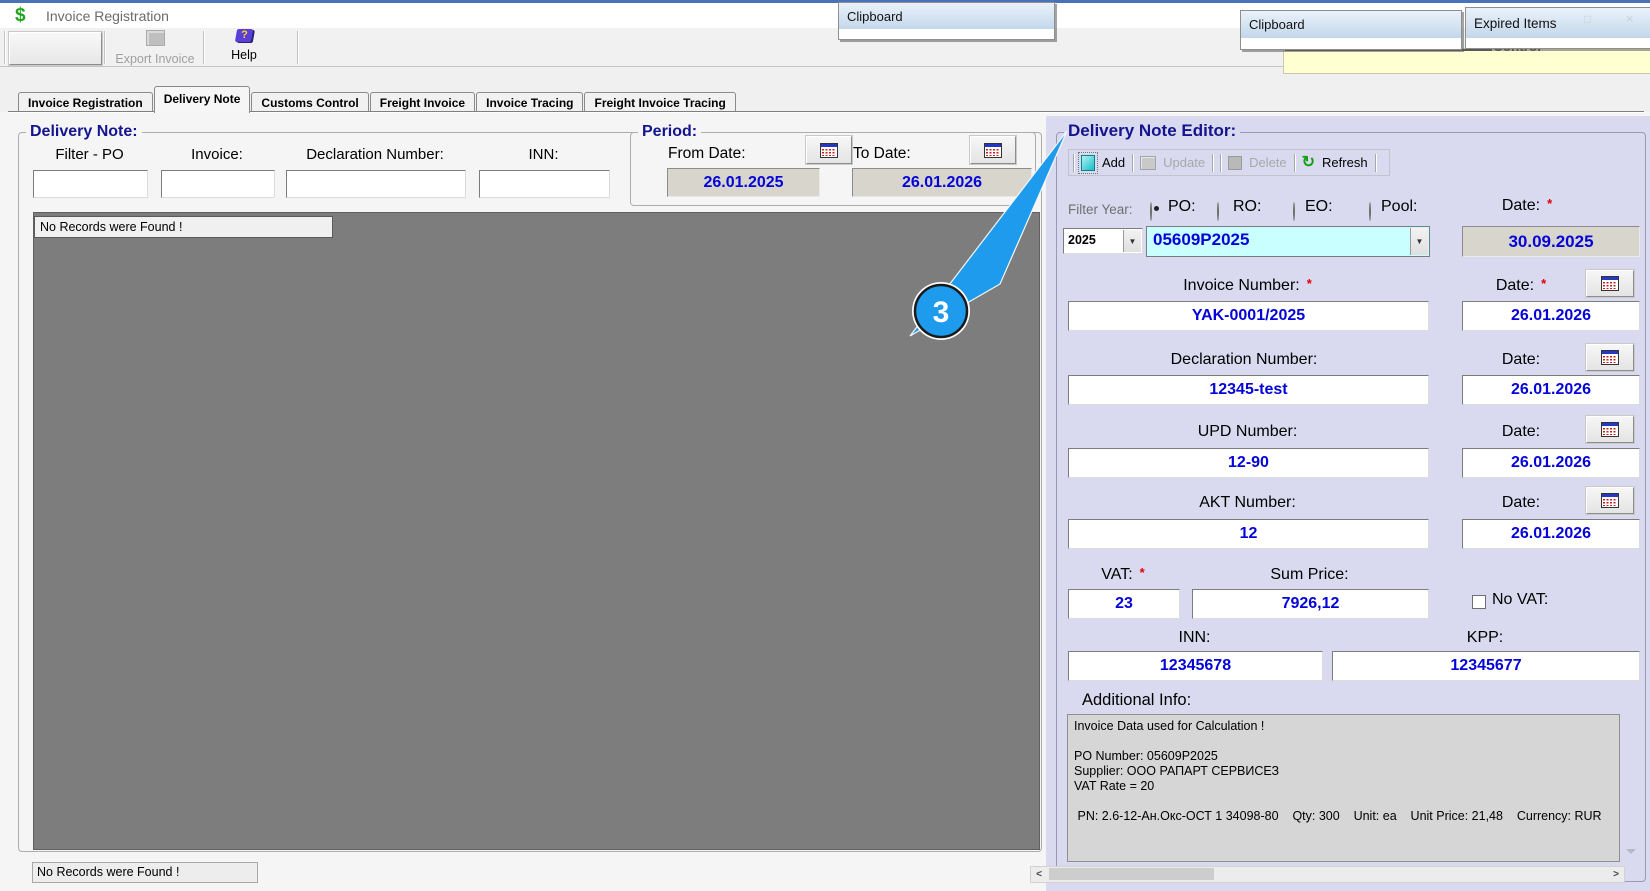 The width and height of the screenshot is (1650, 891). I want to click on delete-button: Delete, so click(1268, 162).